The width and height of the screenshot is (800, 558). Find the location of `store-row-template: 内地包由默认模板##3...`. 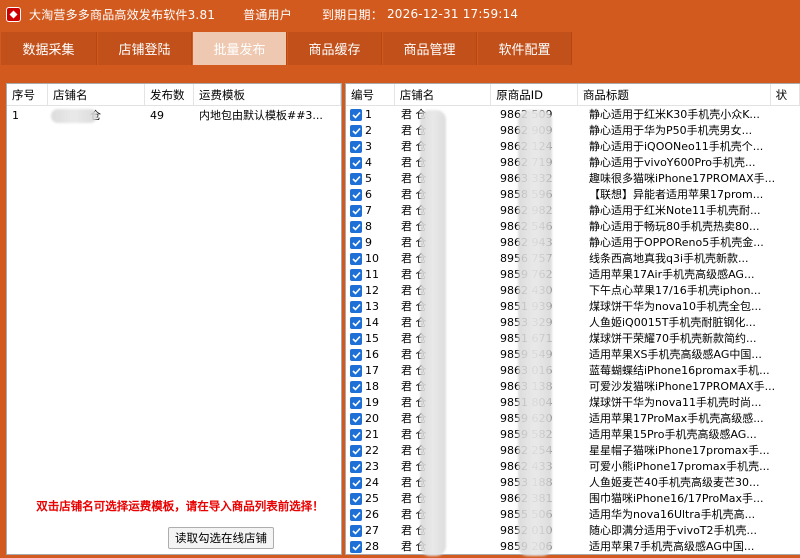

store-row-template: 内地包由默认模板##3... is located at coordinates (267, 116).